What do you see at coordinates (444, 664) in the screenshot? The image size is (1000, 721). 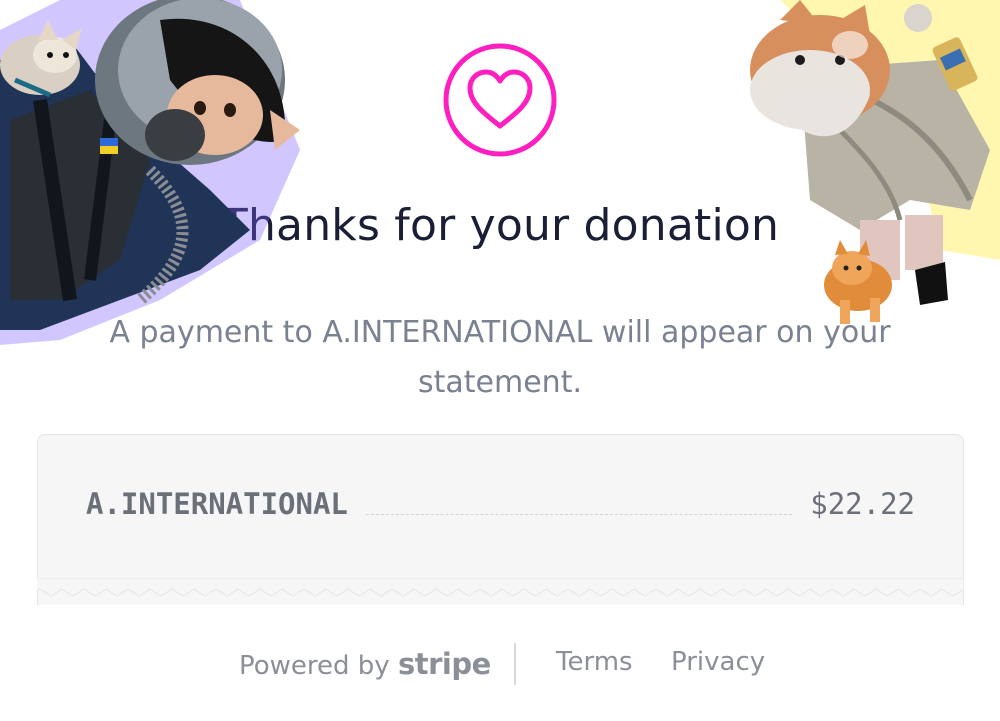 I see `stripe-logo: stripe` at bounding box center [444, 664].